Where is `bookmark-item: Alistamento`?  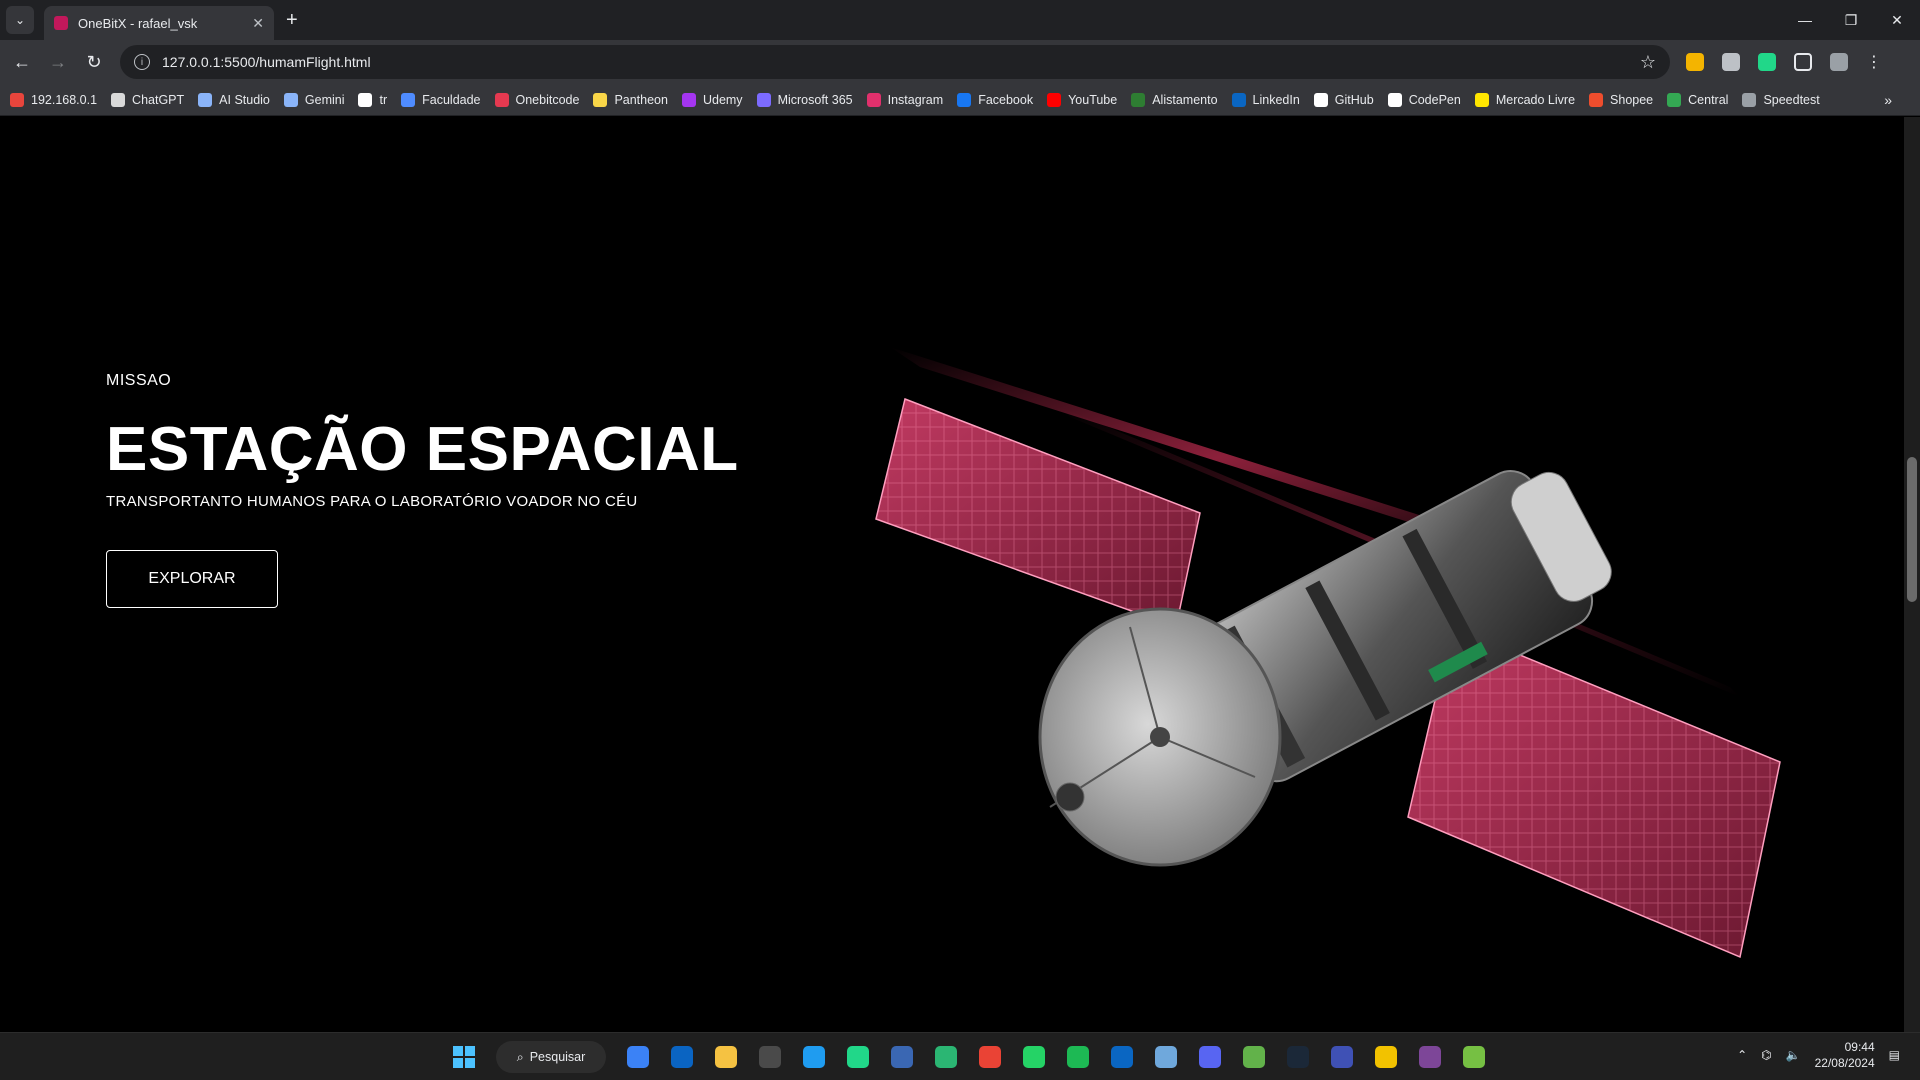
bookmark-item: Alistamento is located at coordinates (1174, 99).